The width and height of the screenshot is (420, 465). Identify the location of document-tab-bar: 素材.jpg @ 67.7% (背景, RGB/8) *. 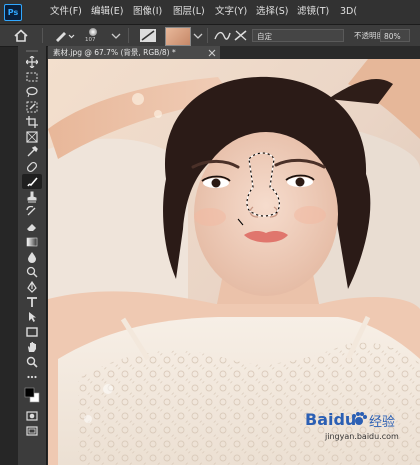
(234, 52).